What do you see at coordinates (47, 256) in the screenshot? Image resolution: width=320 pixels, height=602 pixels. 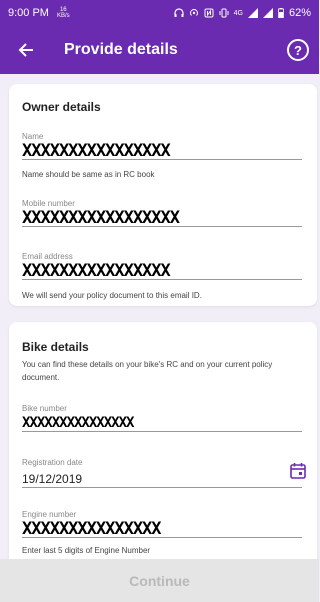 I see `email-label: Email address` at bounding box center [47, 256].